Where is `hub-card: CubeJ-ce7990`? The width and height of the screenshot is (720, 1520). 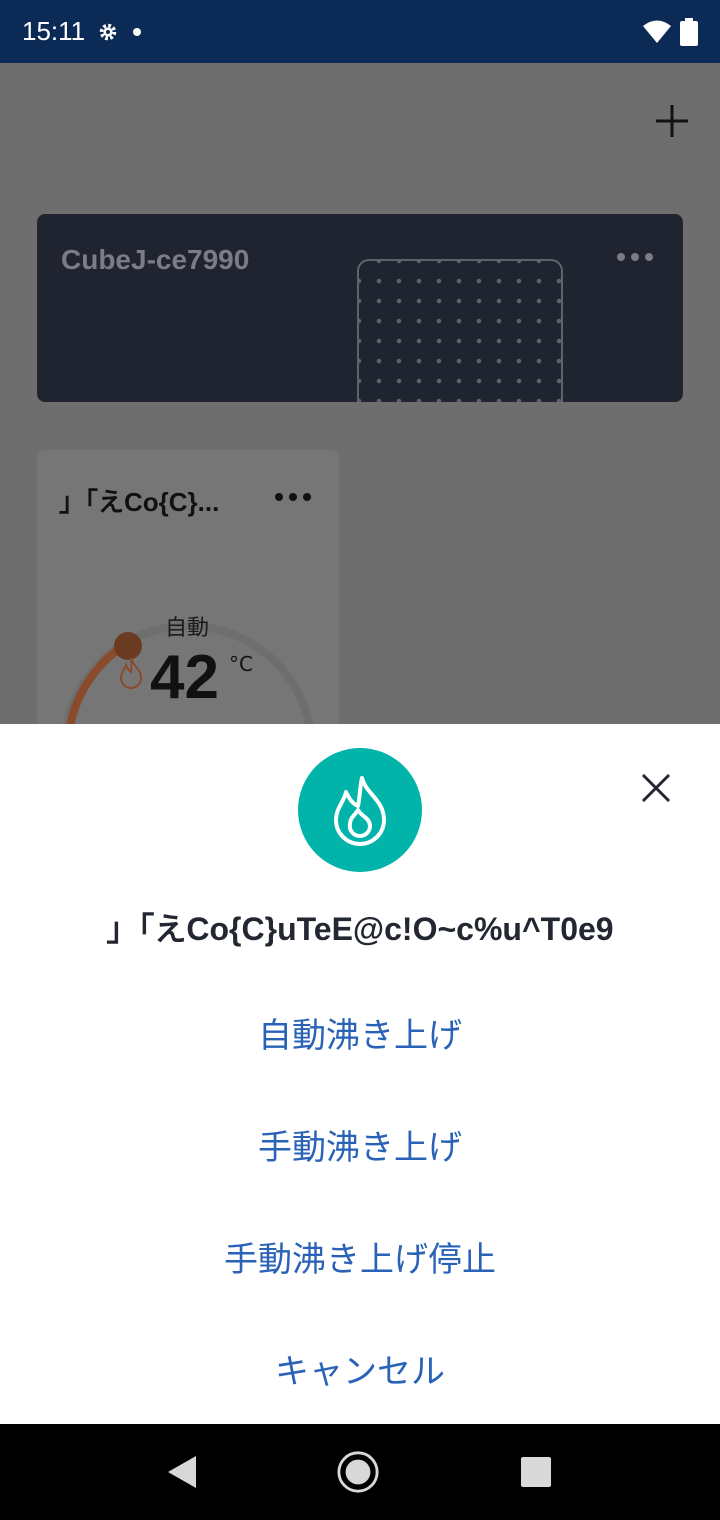
hub-card: CubeJ-ce7990 is located at coordinates (360, 308).